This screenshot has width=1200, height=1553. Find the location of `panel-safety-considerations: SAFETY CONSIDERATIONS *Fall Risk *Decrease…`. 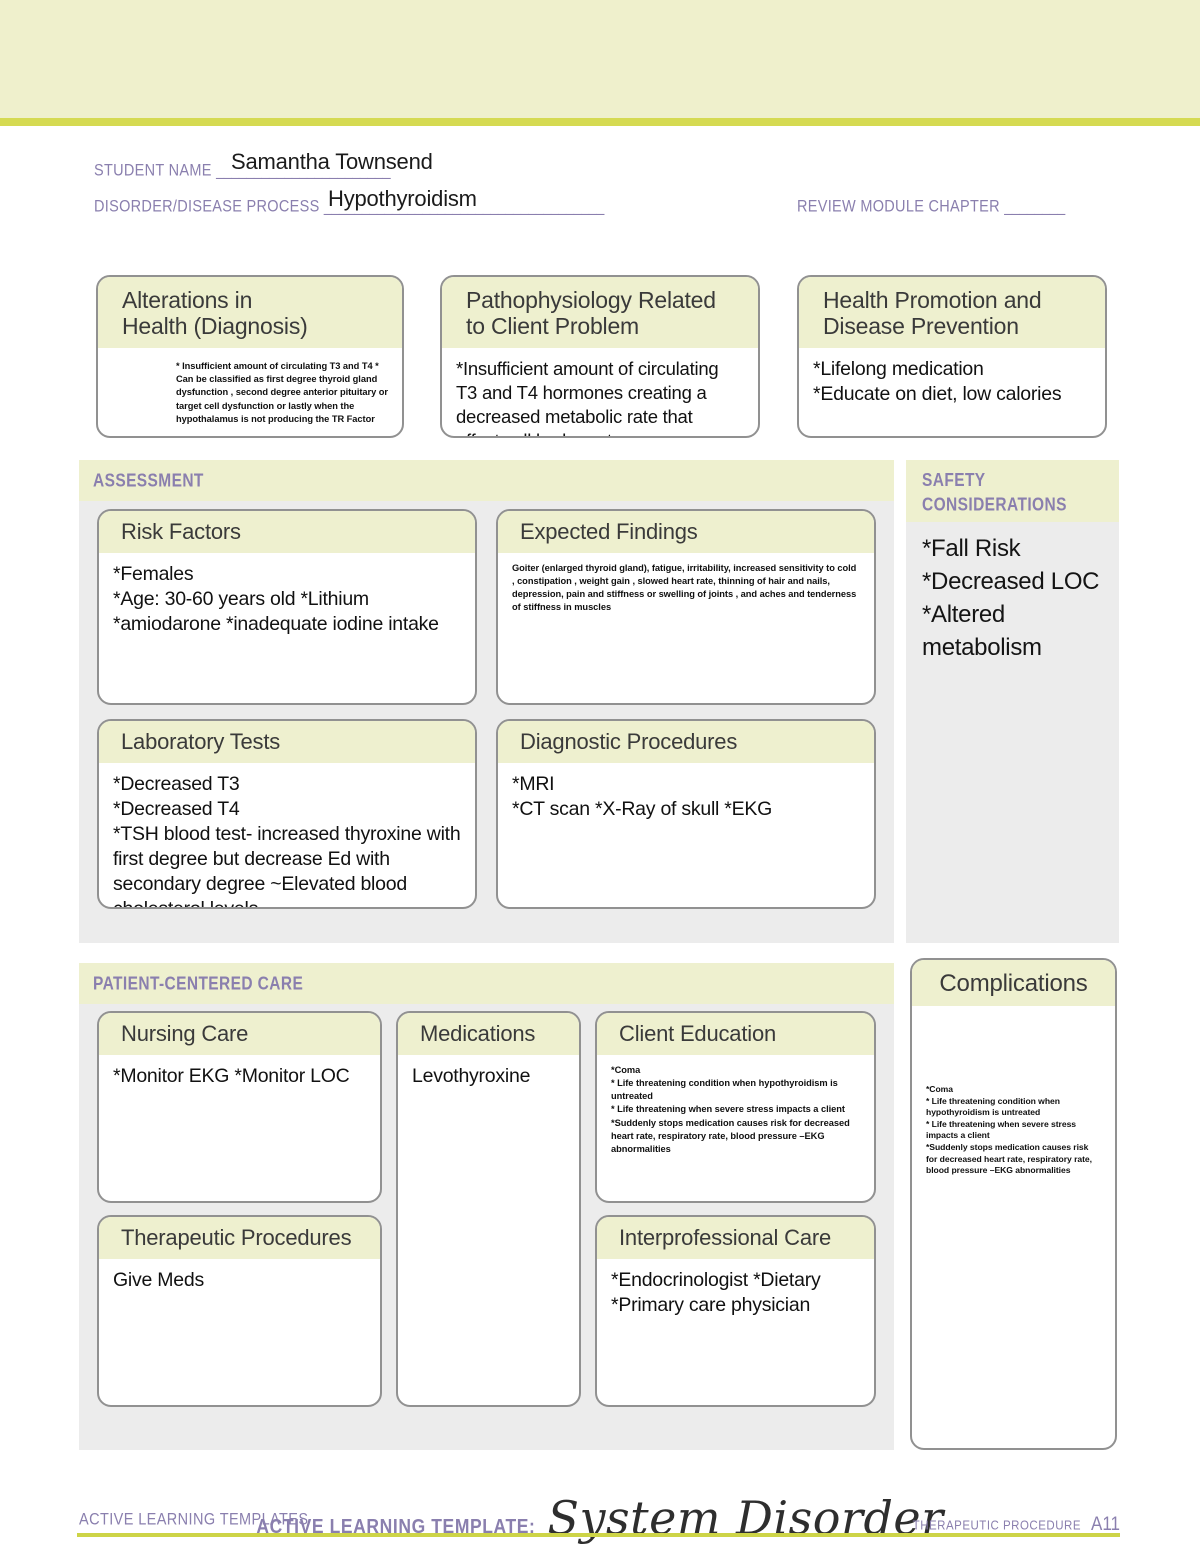

panel-safety-considerations: SAFETY CONSIDERATIONS *Fall Risk *Decrease… is located at coordinates (1012, 701).